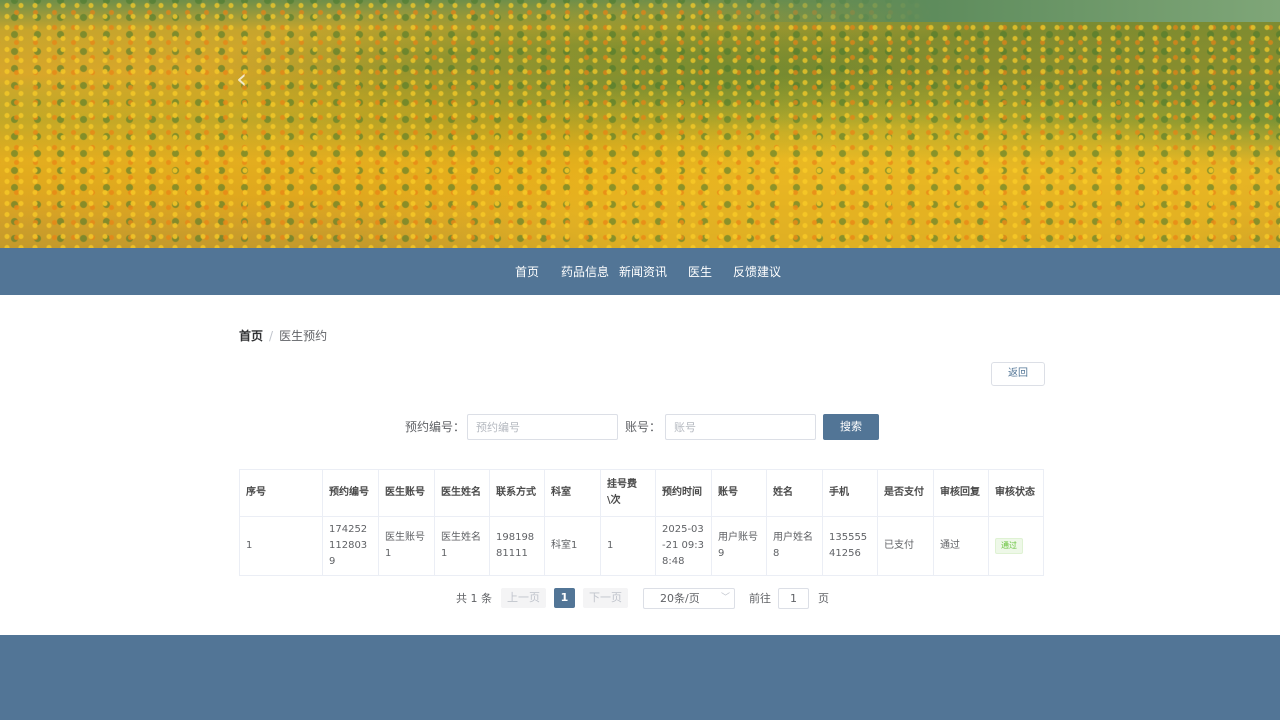 Image resolution: width=1280 pixels, height=720 pixels. I want to click on header-review-status: 审核状态, so click(1016, 493).